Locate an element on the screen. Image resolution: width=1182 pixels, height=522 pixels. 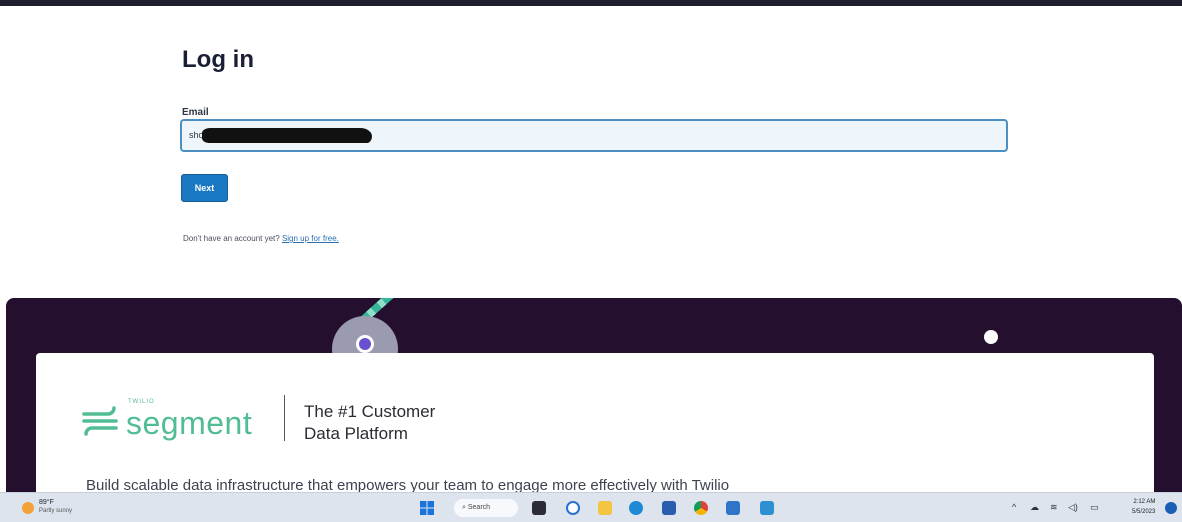
redaction-mark is located at coordinates (287, 135).